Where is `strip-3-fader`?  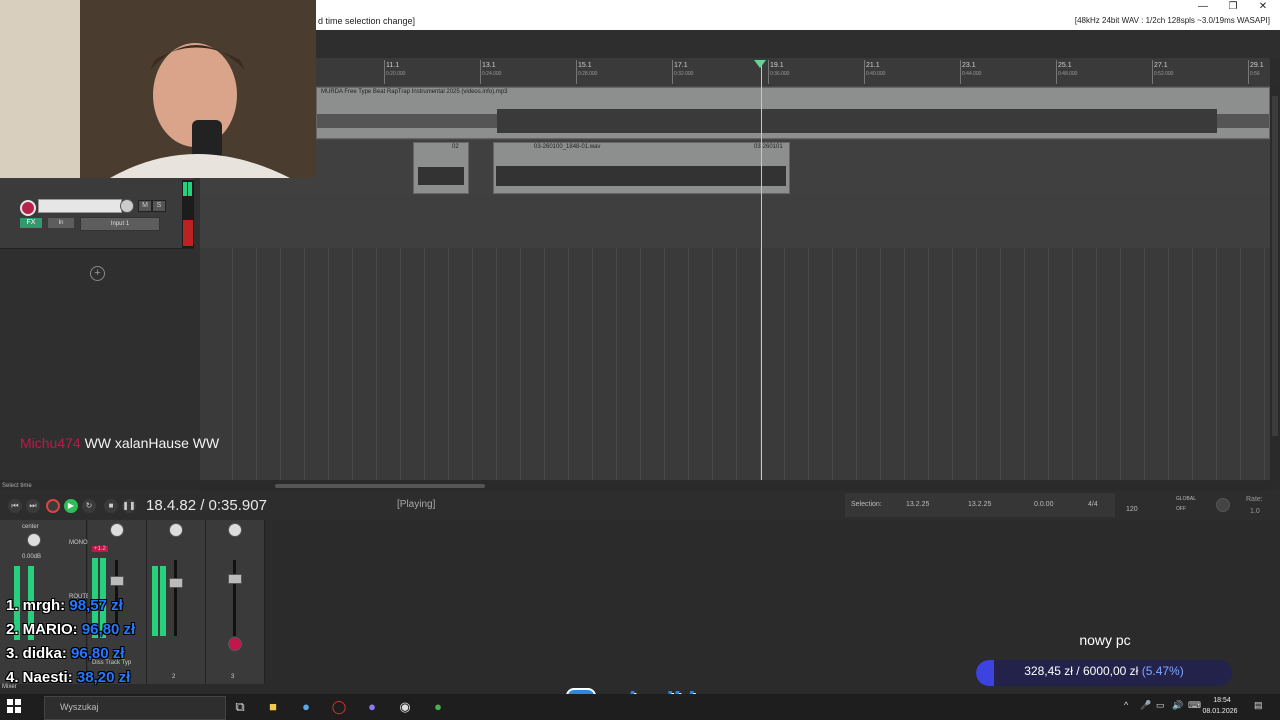
strip-3-fader is located at coordinates (235, 579).